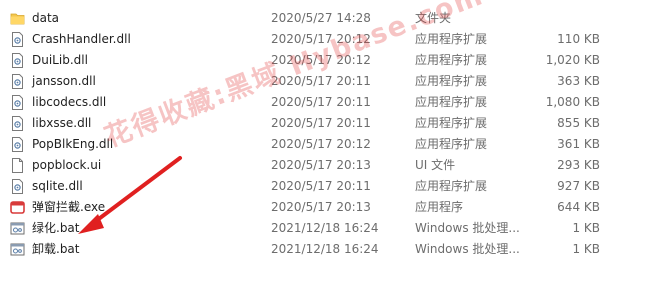 The image size is (645, 298). Describe the element at coordinates (17, 18) in the screenshot. I see `folder-icon` at that location.